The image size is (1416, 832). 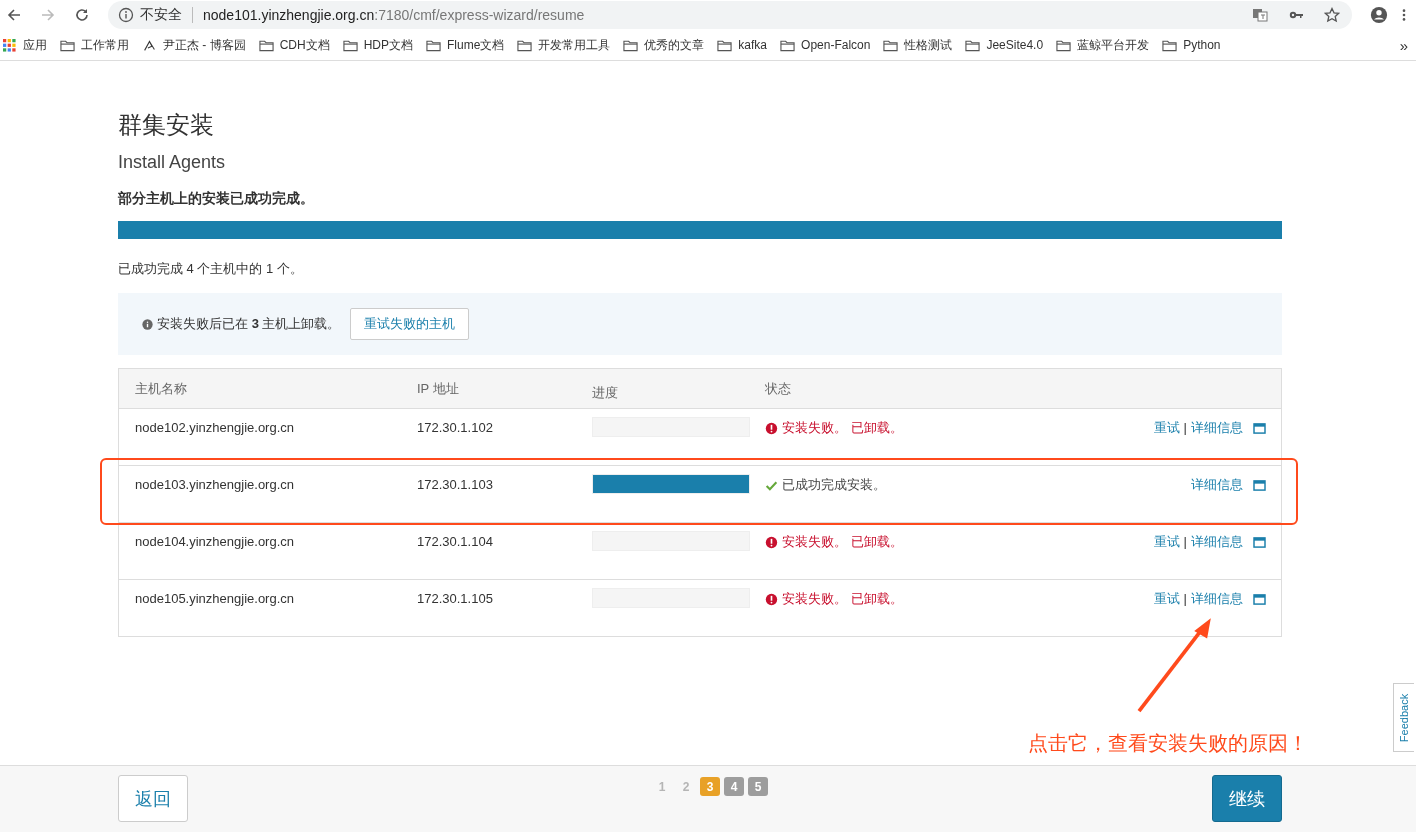 I want to click on apps-grid-icon, so click(x=9, y=45).